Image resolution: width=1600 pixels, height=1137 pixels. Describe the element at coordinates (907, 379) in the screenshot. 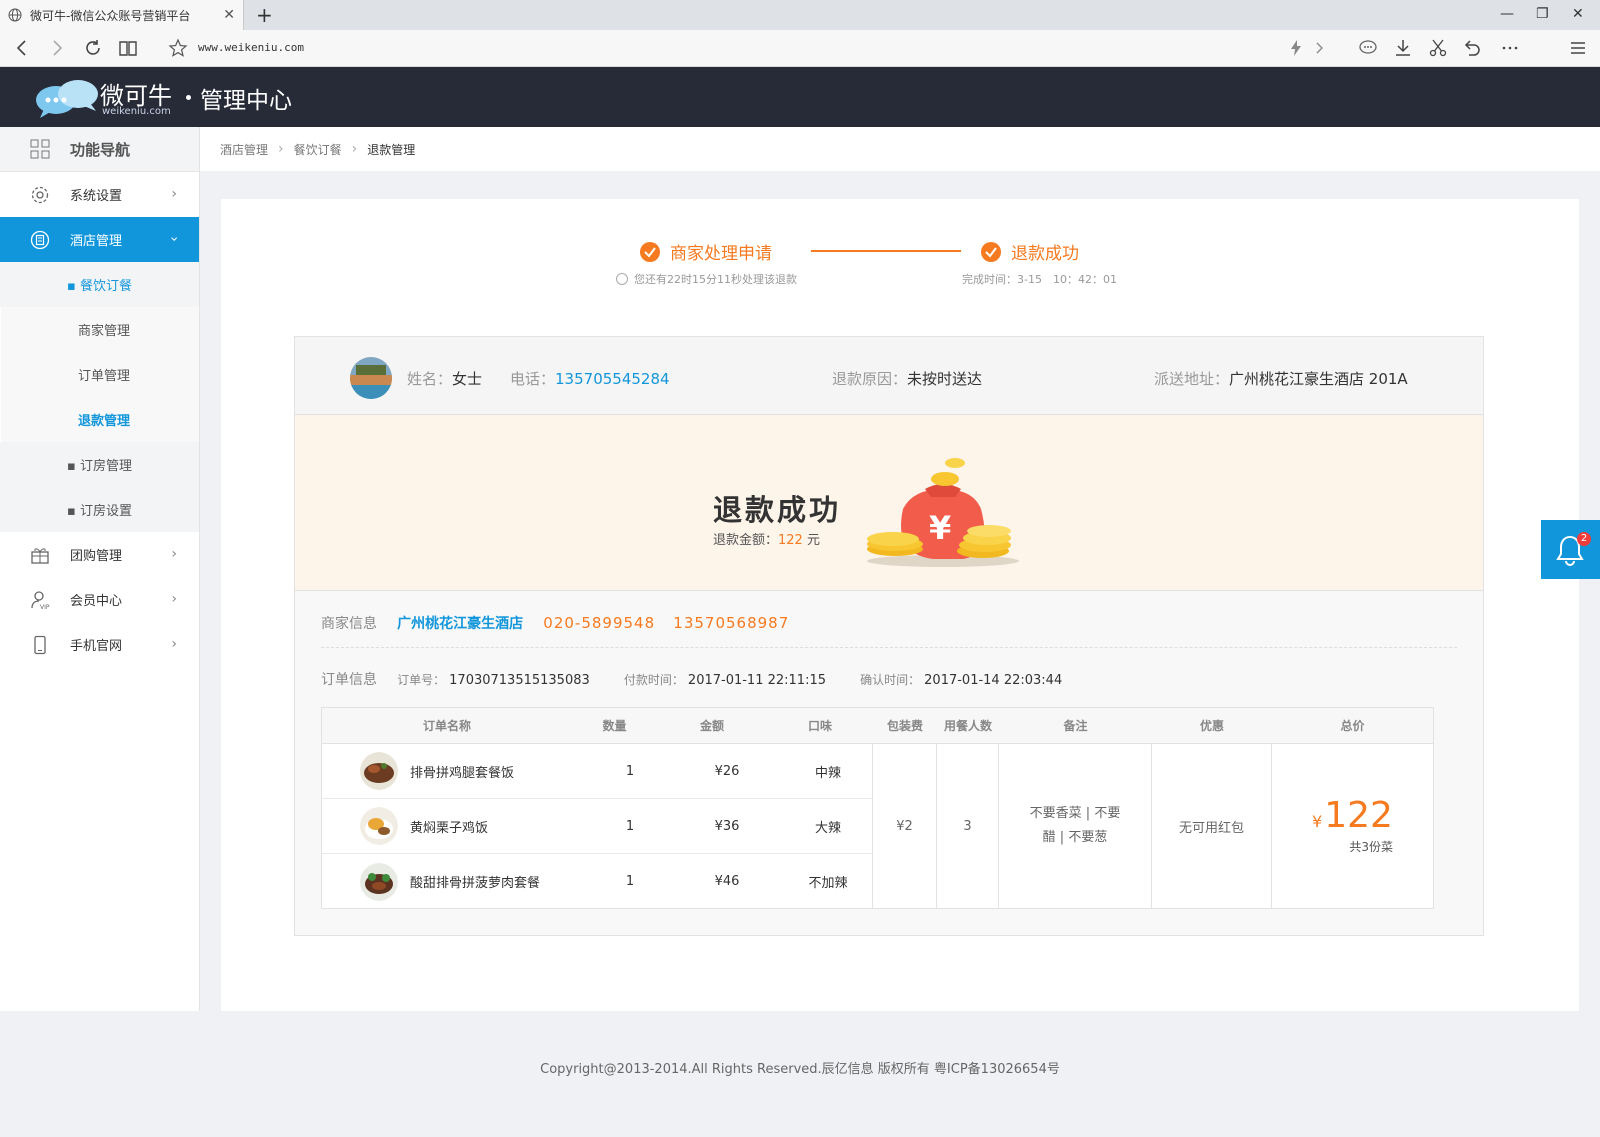

I see `refund-reason: 退款原因：未按时送达` at that location.